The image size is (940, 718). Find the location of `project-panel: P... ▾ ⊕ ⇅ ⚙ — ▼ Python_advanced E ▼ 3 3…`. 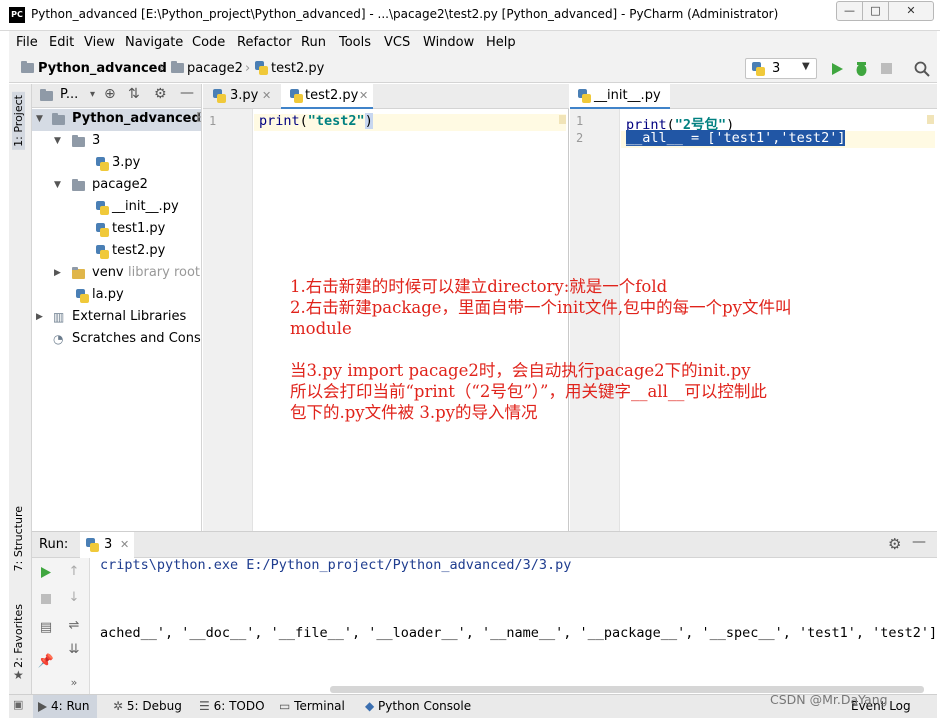

project-panel: P... ▾ ⊕ ⇅ ⚙ — ▼ Python_advanced E ▼ 3 3… is located at coordinates (117, 307).